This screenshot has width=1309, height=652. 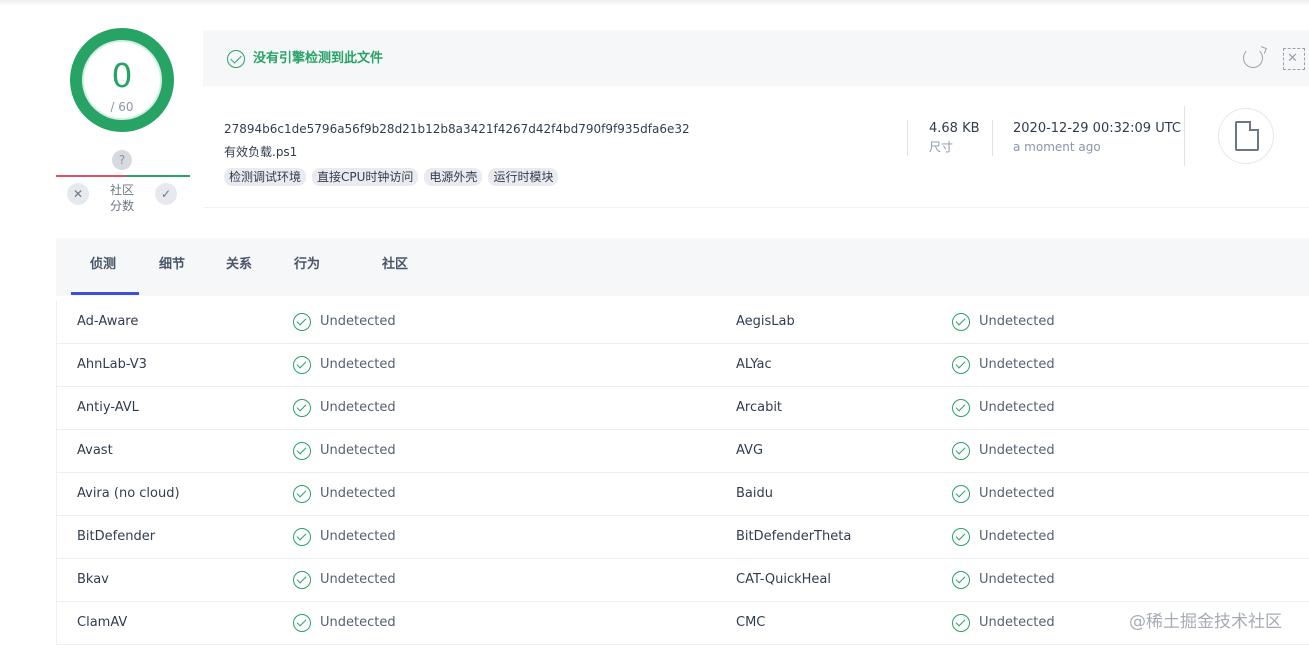 What do you see at coordinates (954, 128) in the screenshot?
I see `file-size-value: 4.68 KB` at bounding box center [954, 128].